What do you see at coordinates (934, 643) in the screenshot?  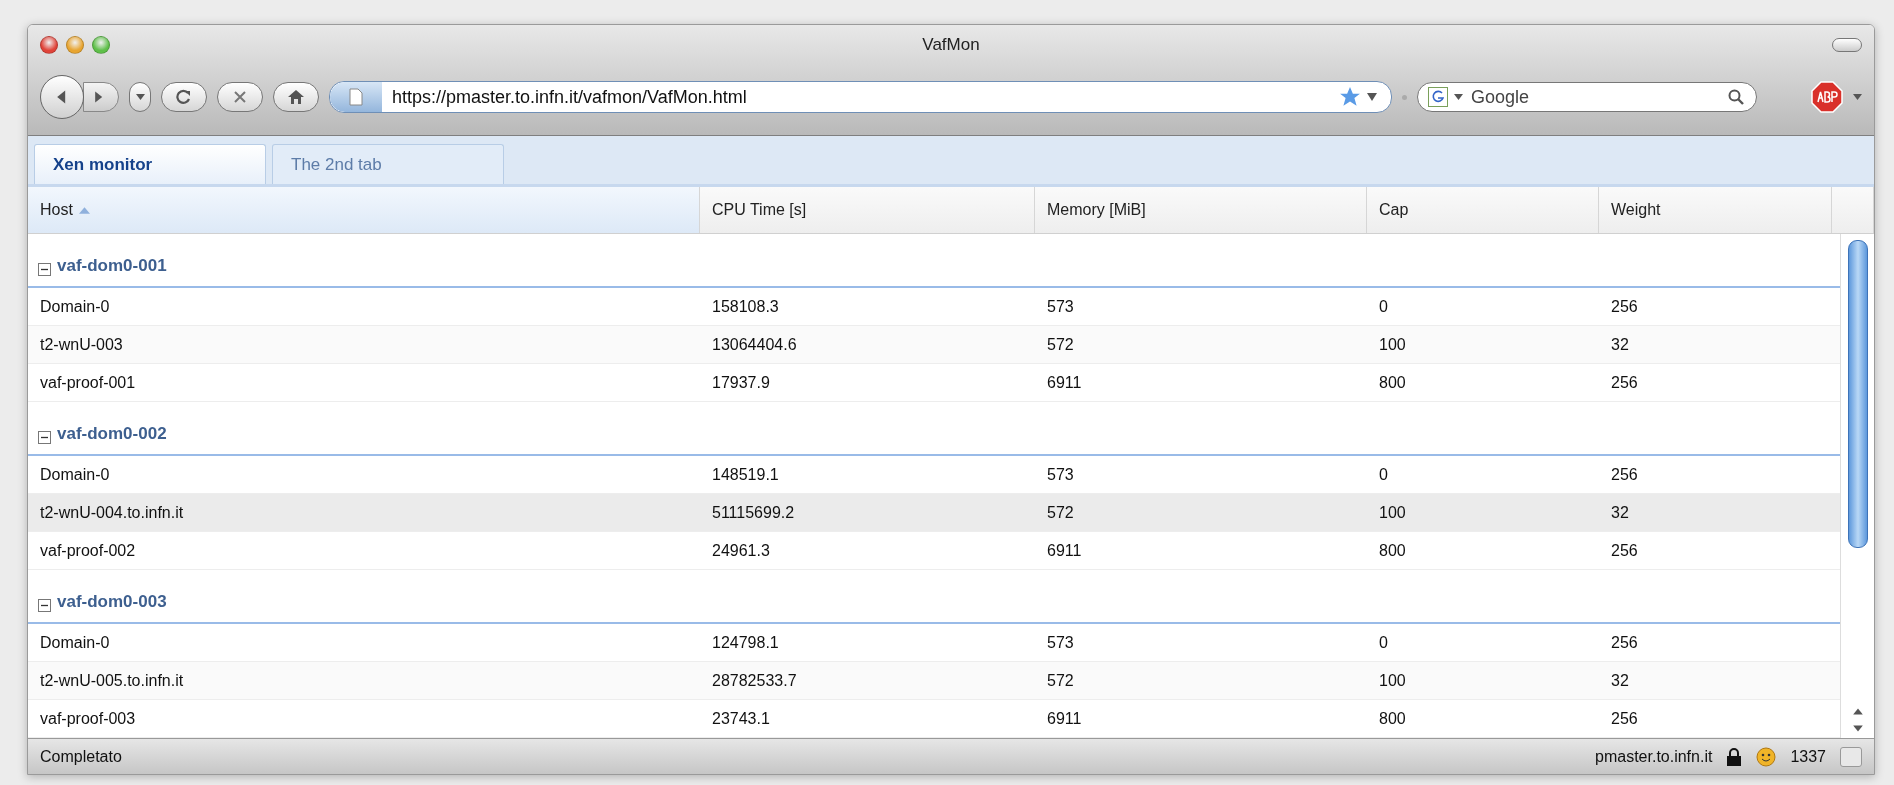 I see `table-row: Domain-0 124798.1 573 0 256` at bounding box center [934, 643].